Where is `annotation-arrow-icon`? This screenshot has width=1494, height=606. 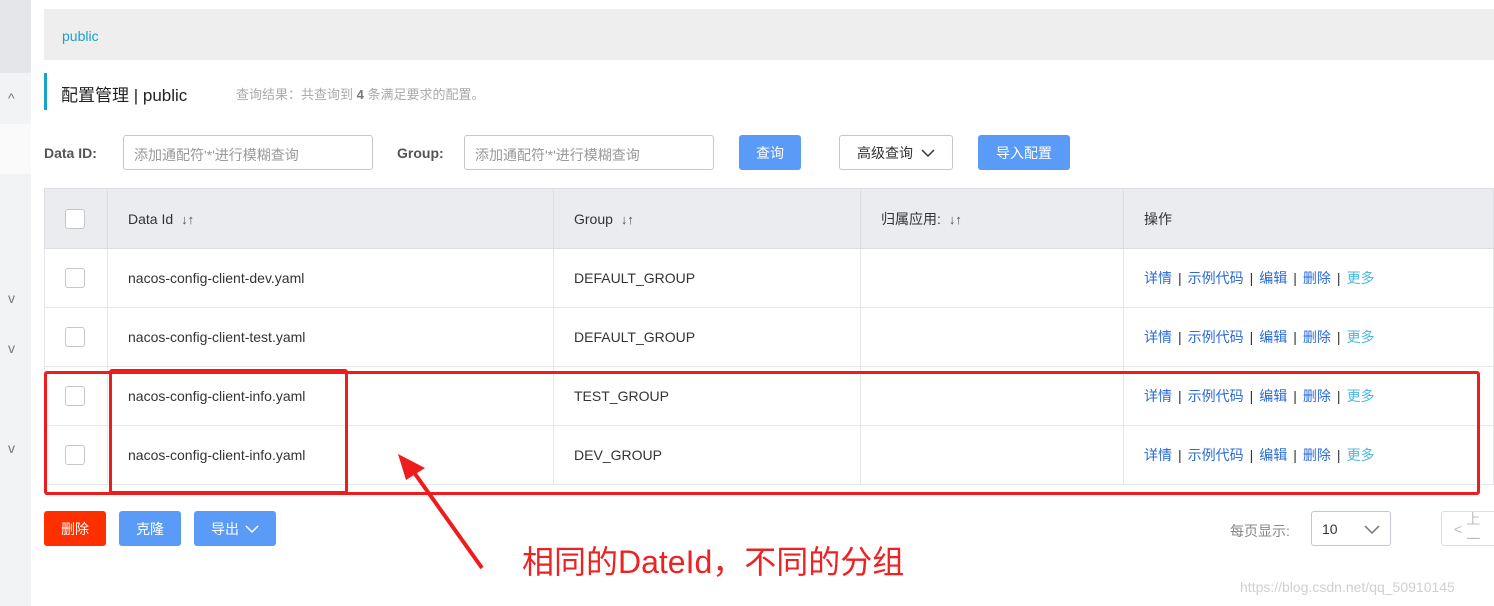
annotation-arrow-icon is located at coordinates (441, 512).